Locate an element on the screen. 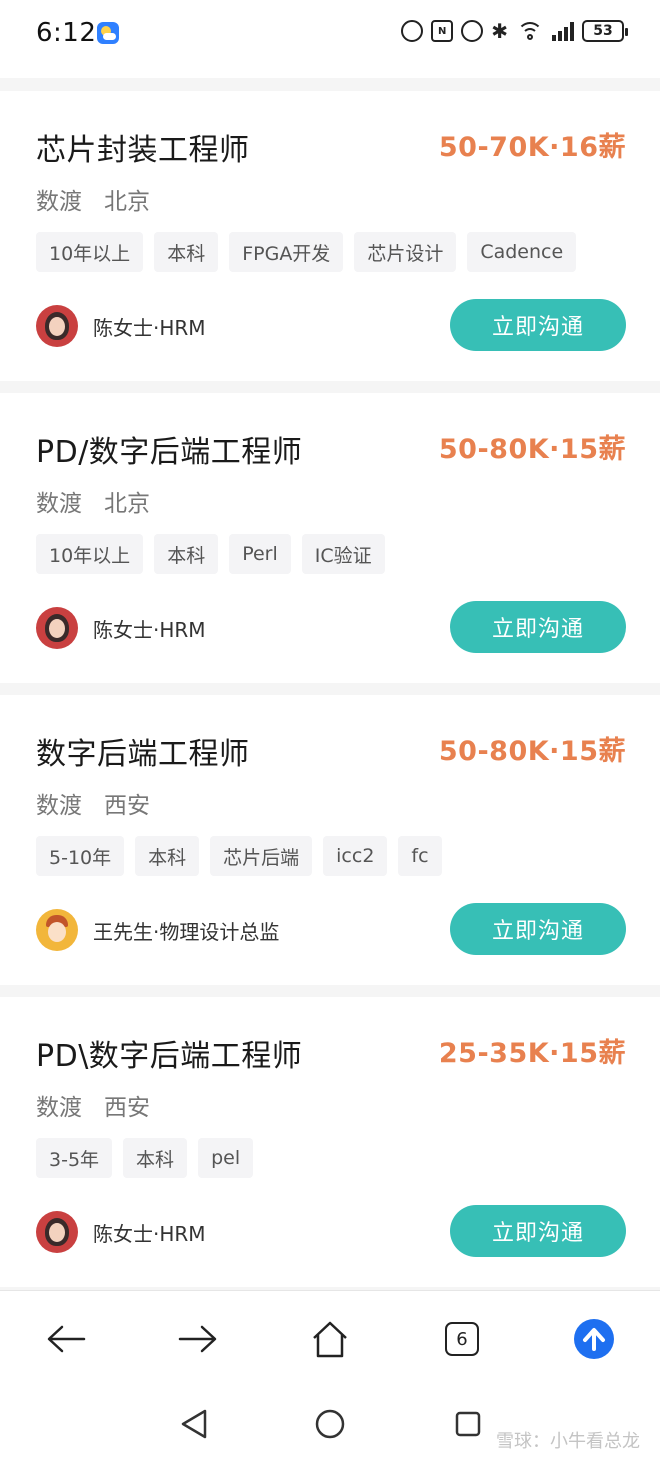  job-tag: 芯片后端 is located at coordinates (261, 856).